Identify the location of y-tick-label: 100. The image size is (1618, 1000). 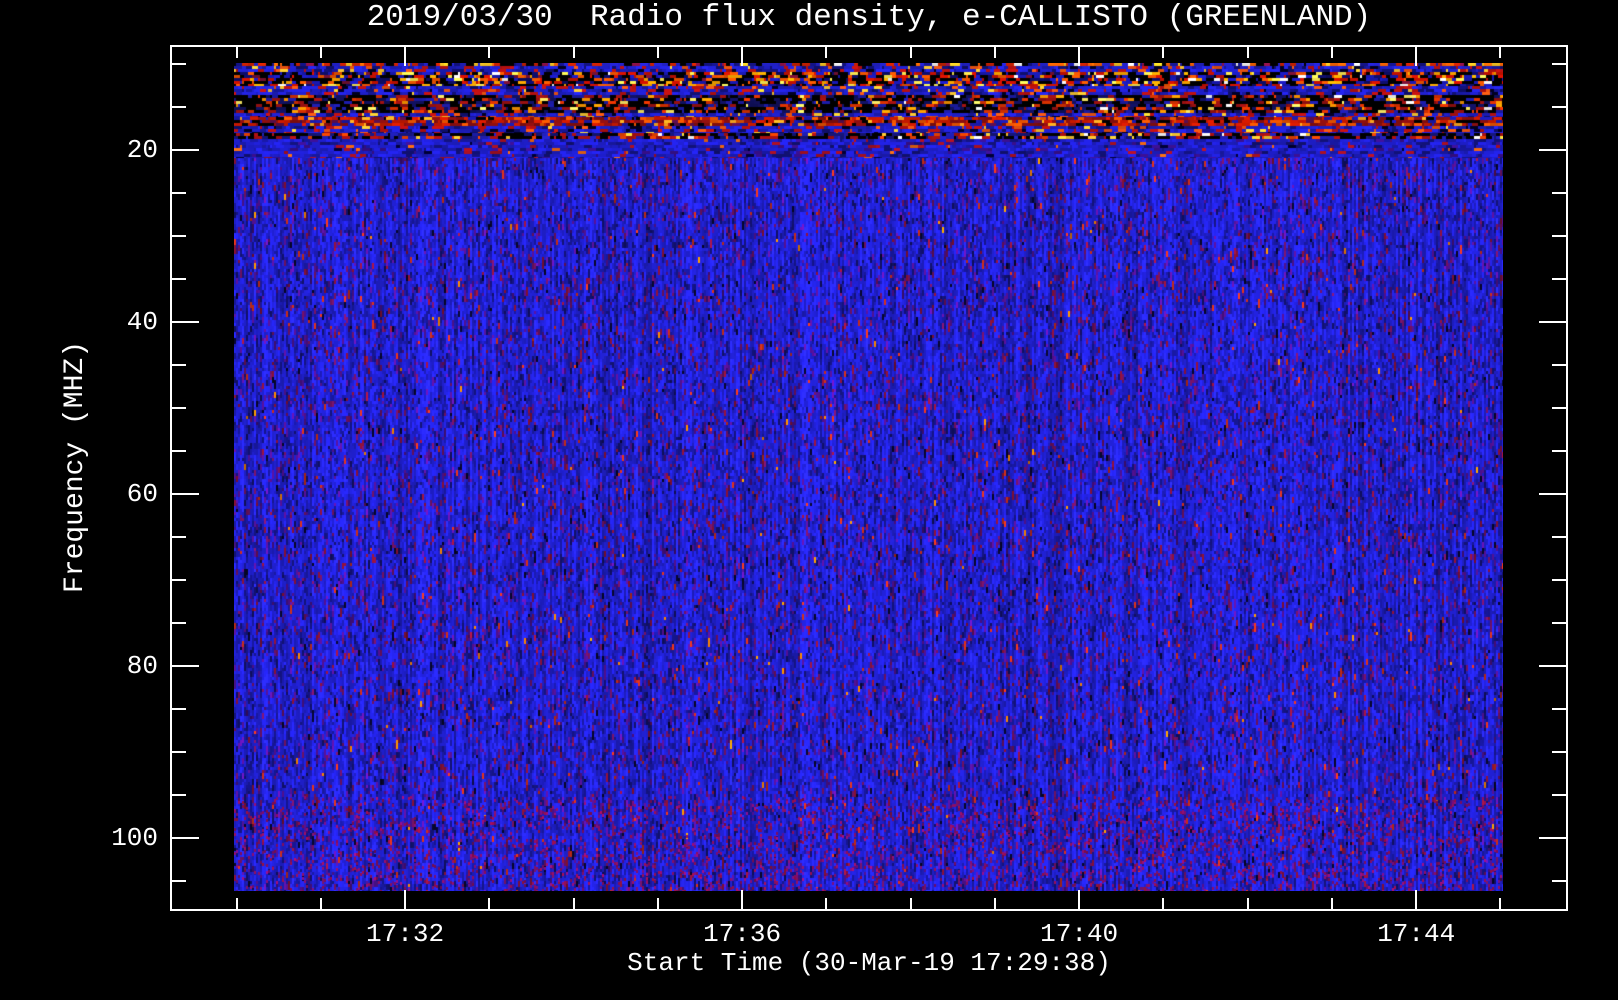
(134, 837).